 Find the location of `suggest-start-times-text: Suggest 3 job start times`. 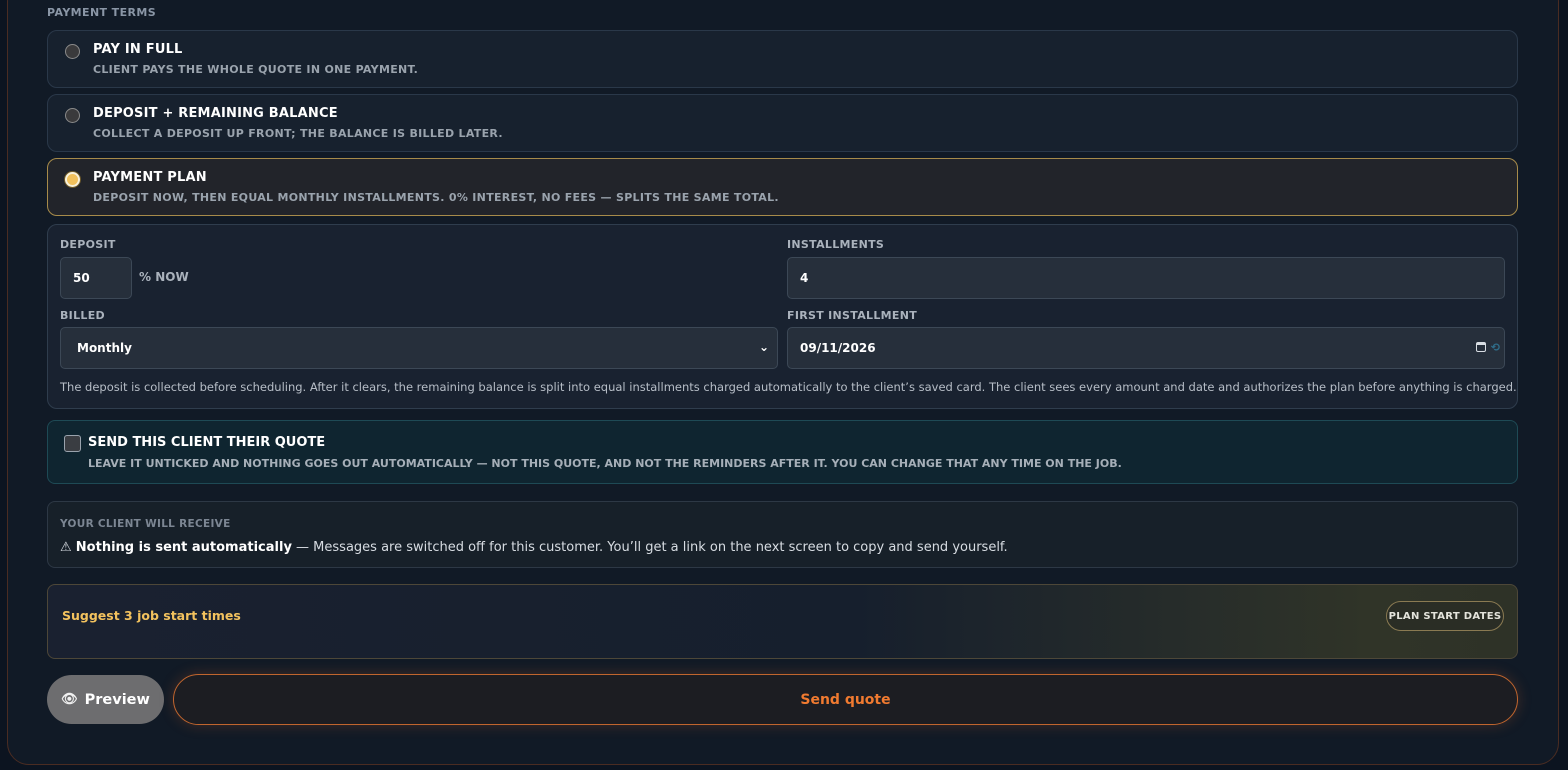

suggest-start-times-text: Suggest 3 job start times is located at coordinates (151, 615).